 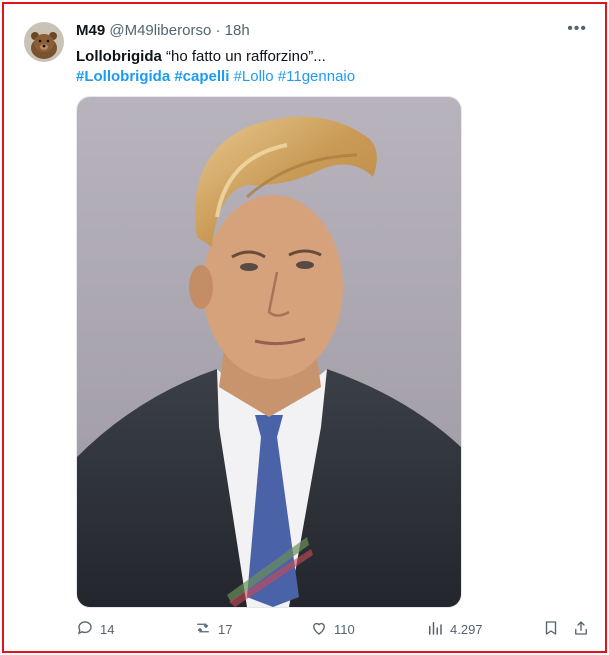 I want to click on retweet-button: 17, so click(x=213, y=629).